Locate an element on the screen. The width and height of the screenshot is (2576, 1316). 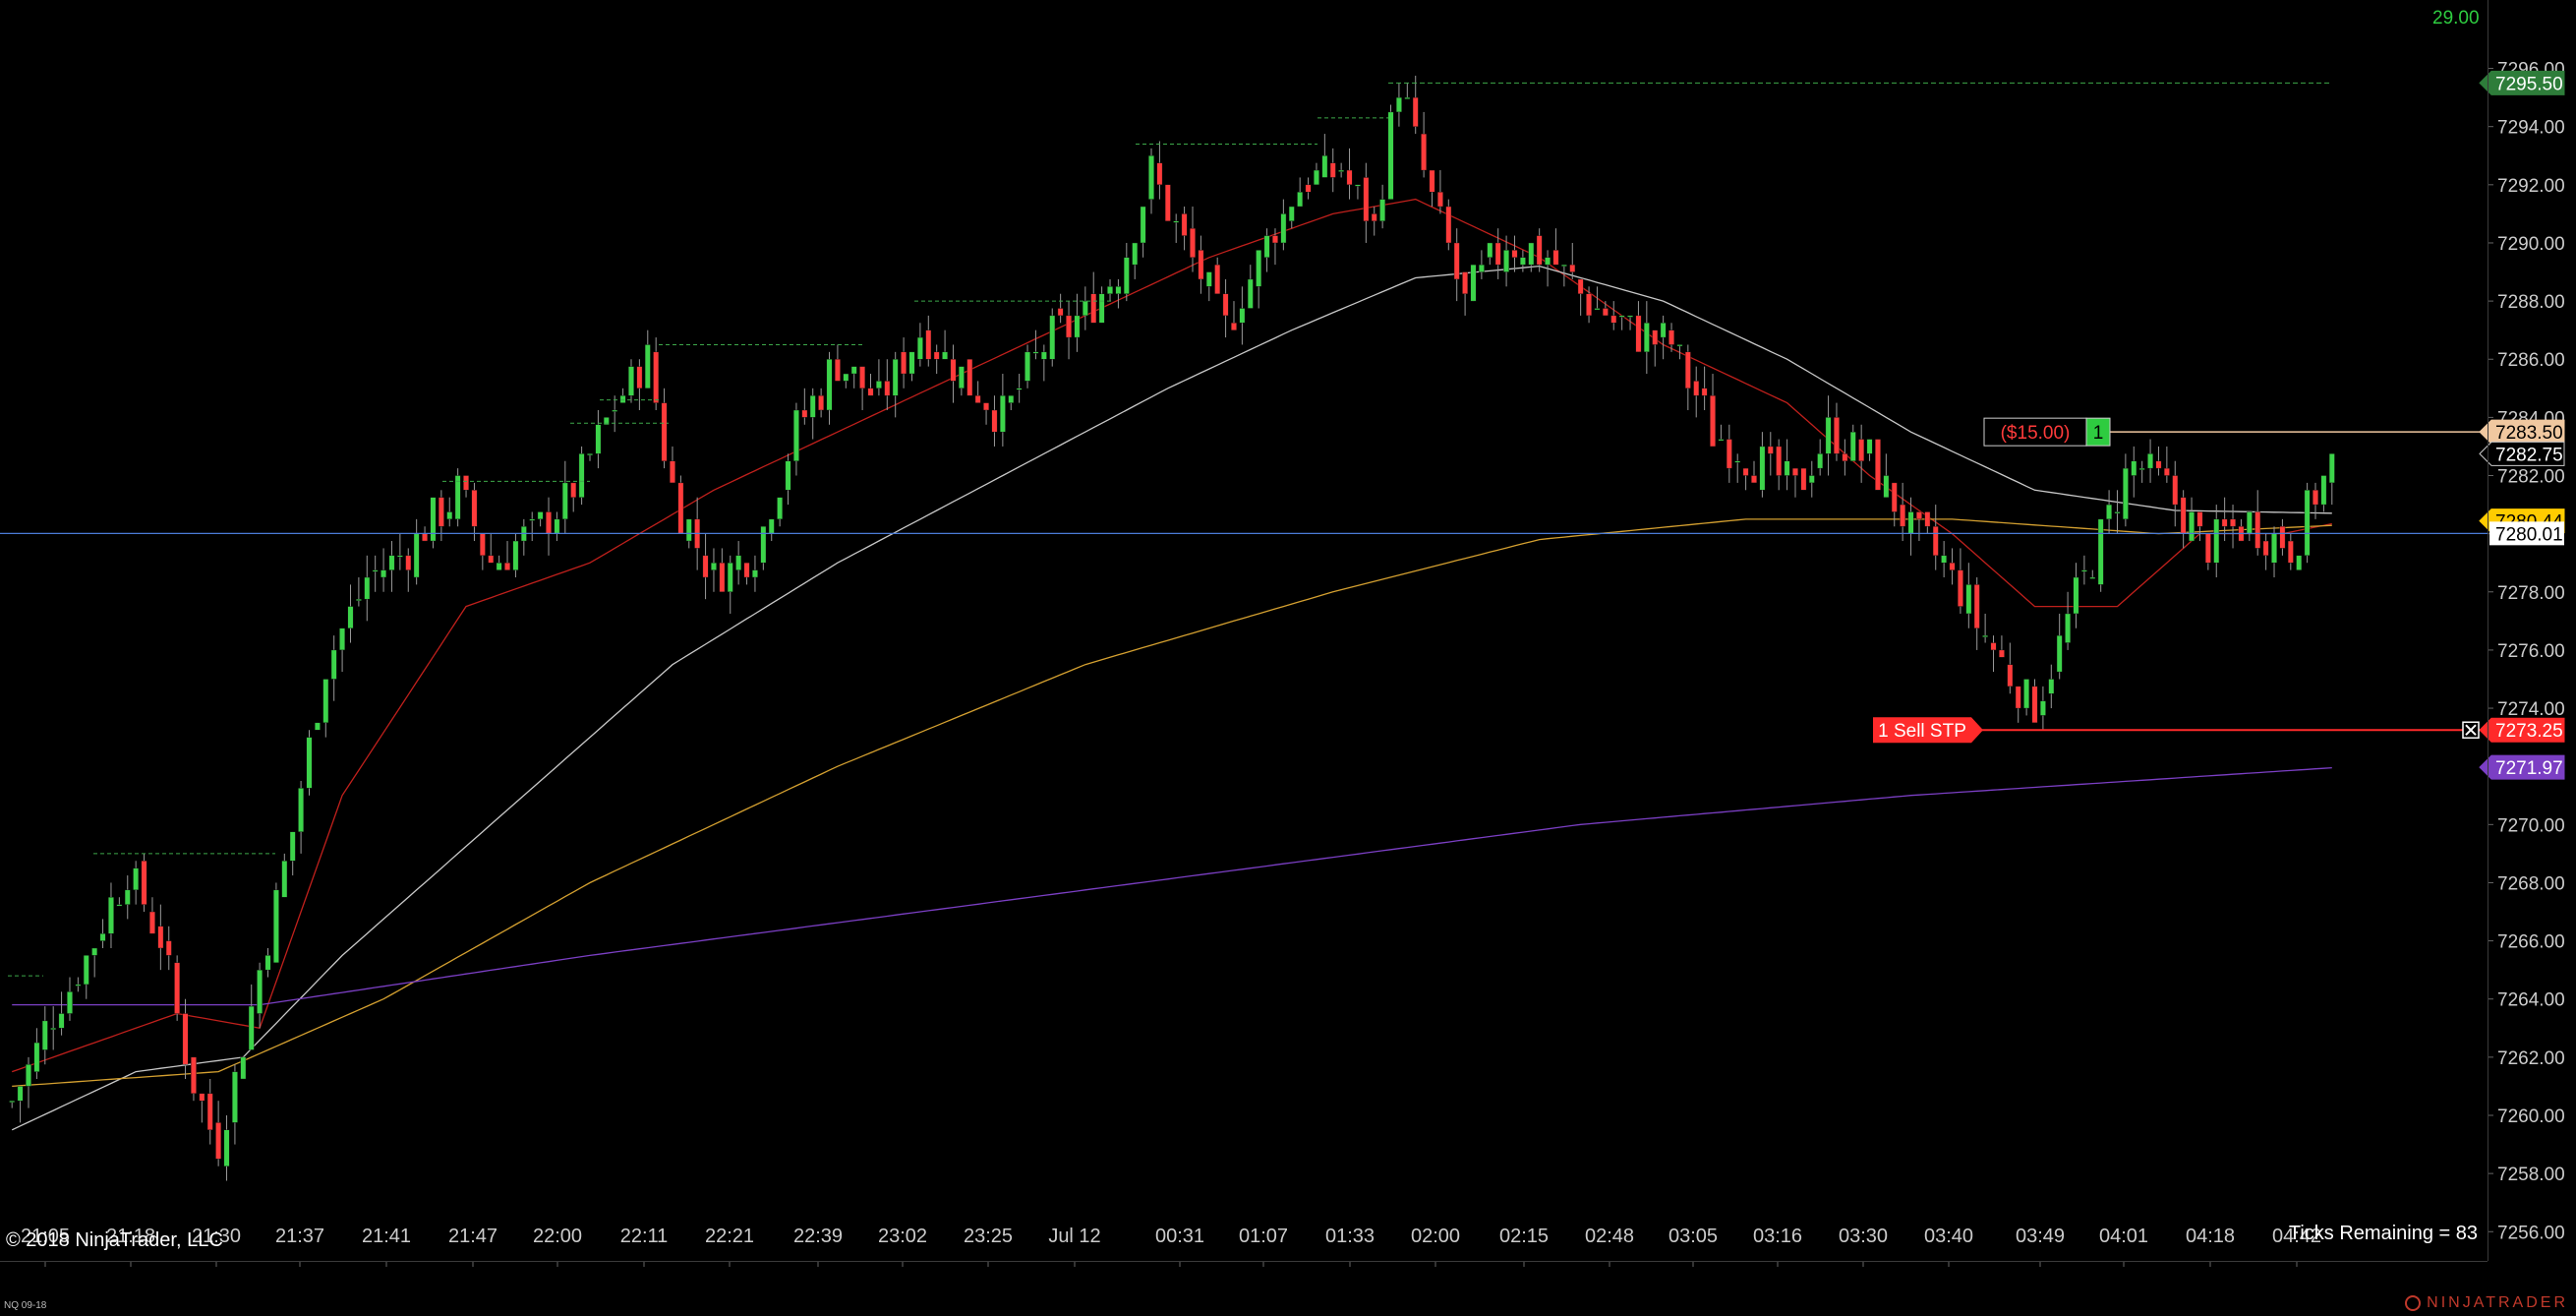
position-badge: ($15.00) 1 is located at coordinates (2047, 432).